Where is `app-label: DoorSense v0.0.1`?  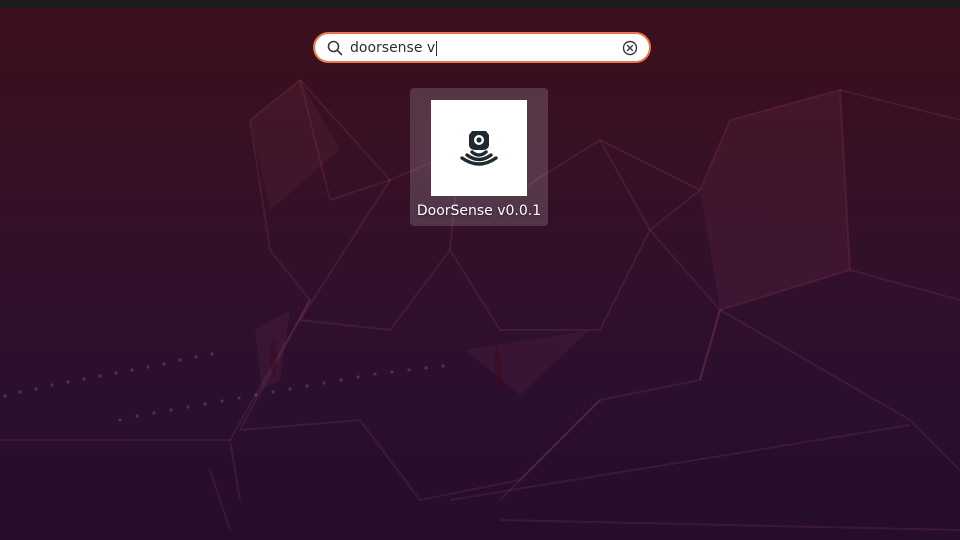 app-label: DoorSense v0.0.1 is located at coordinates (479, 211).